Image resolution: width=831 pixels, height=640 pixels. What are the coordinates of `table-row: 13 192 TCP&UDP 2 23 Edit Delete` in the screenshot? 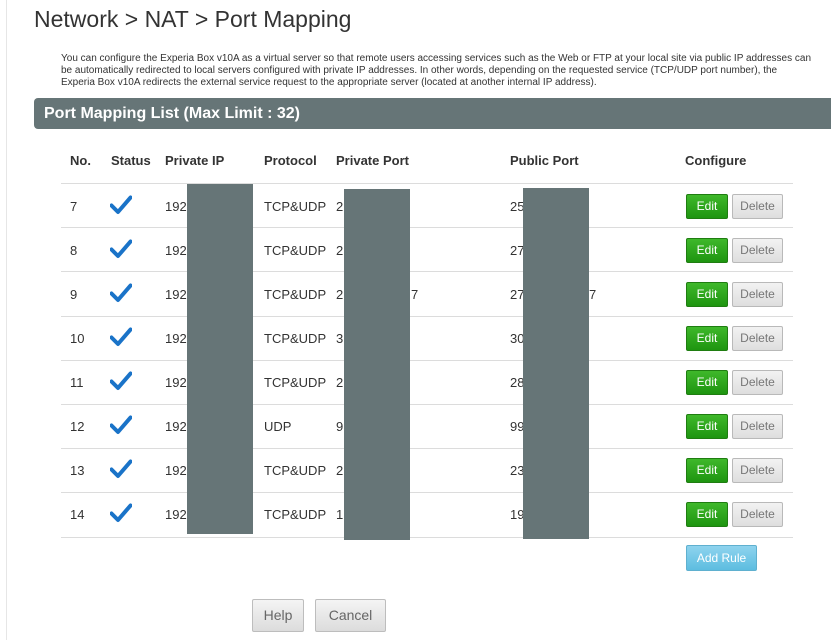 It's located at (415, 470).